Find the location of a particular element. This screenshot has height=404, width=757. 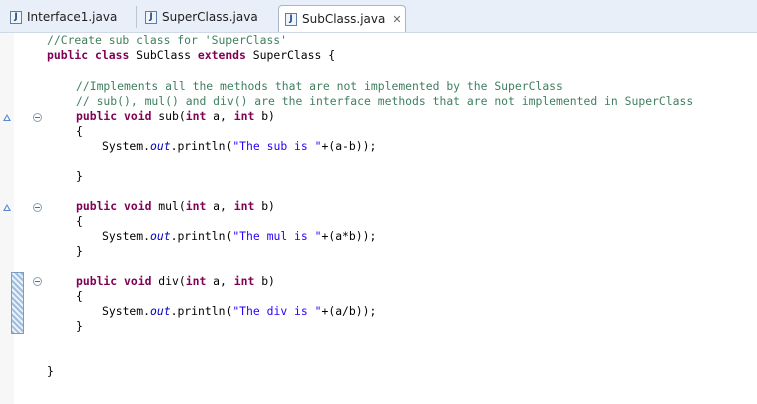

code-text: +(a-b)); is located at coordinates (349, 146).